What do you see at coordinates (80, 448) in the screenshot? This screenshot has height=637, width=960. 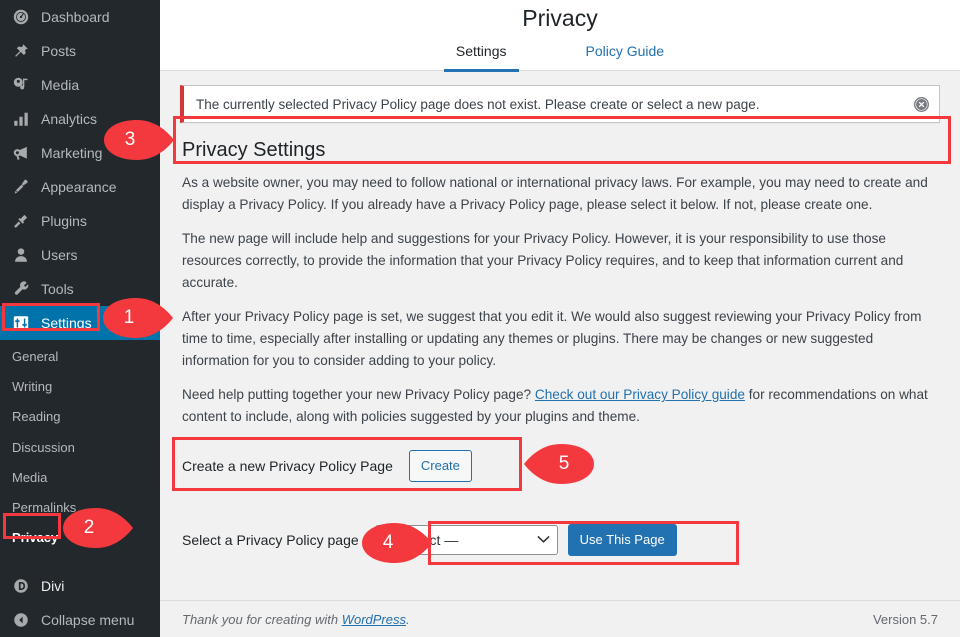 I see `sidebar-item-discussion: Discussion` at bounding box center [80, 448].